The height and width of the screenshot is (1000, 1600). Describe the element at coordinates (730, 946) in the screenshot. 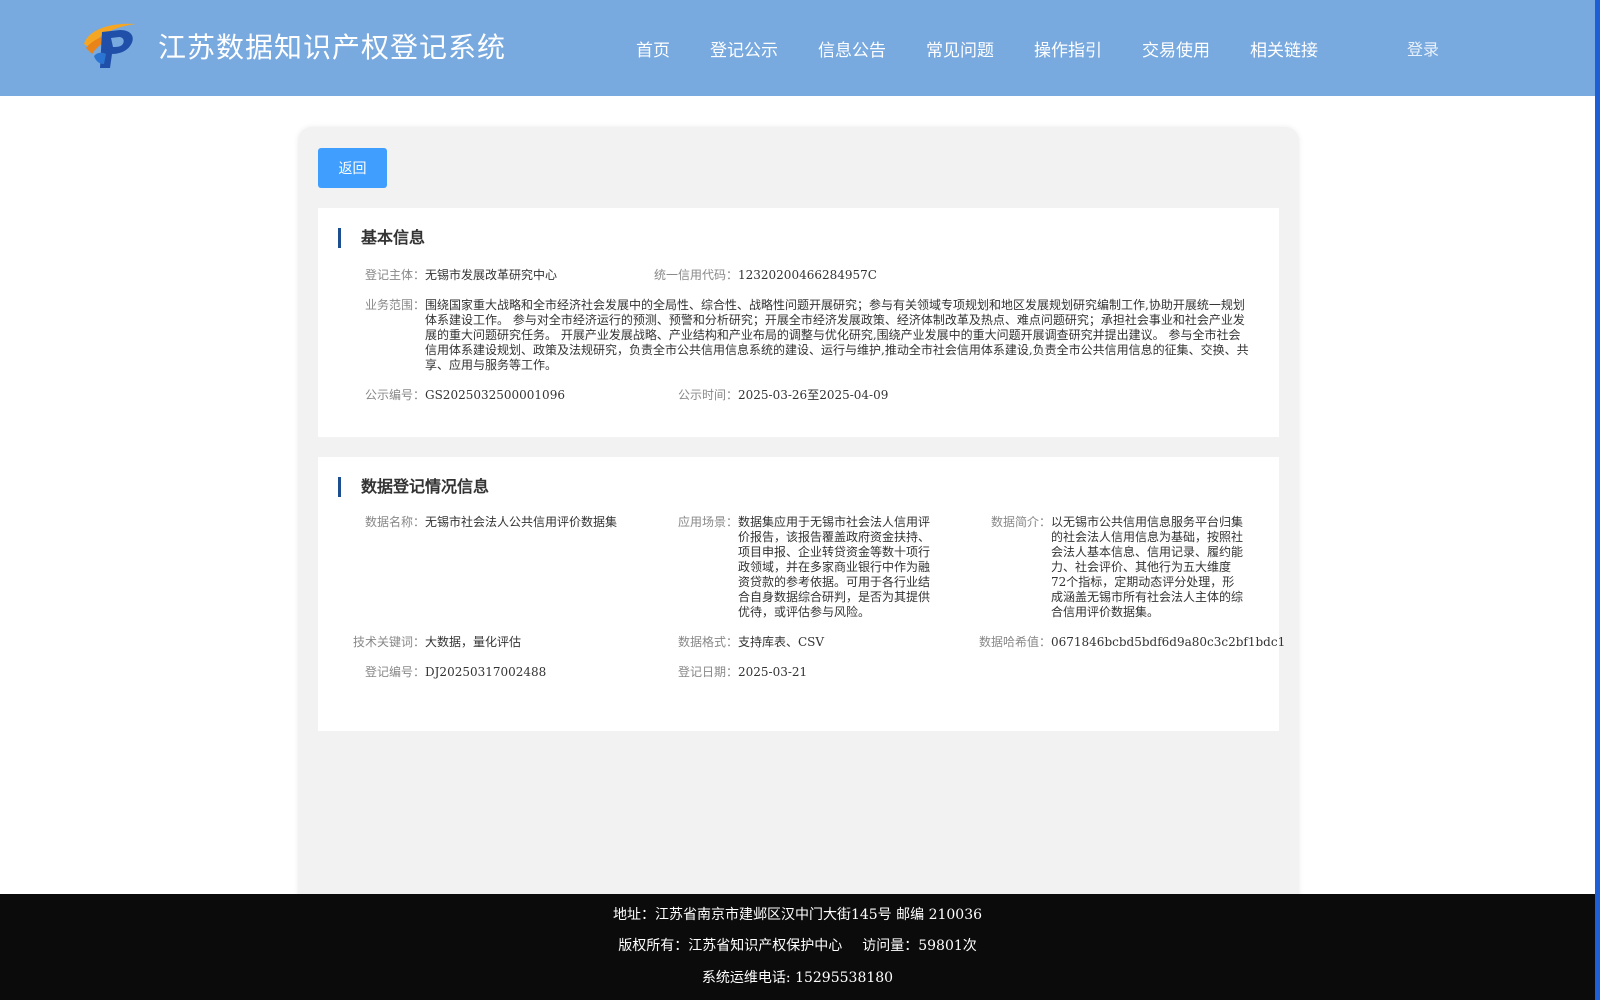

I see `footer-copyright: 版权所有：江苏省知识产权保护中心` at that location.